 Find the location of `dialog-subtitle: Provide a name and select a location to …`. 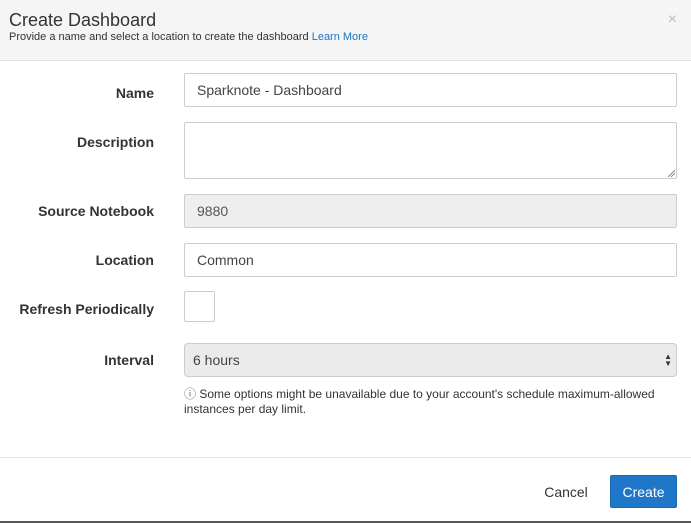

dialog-subtitle: Provide a name and select a location to … is located at coordinates (188, 37).